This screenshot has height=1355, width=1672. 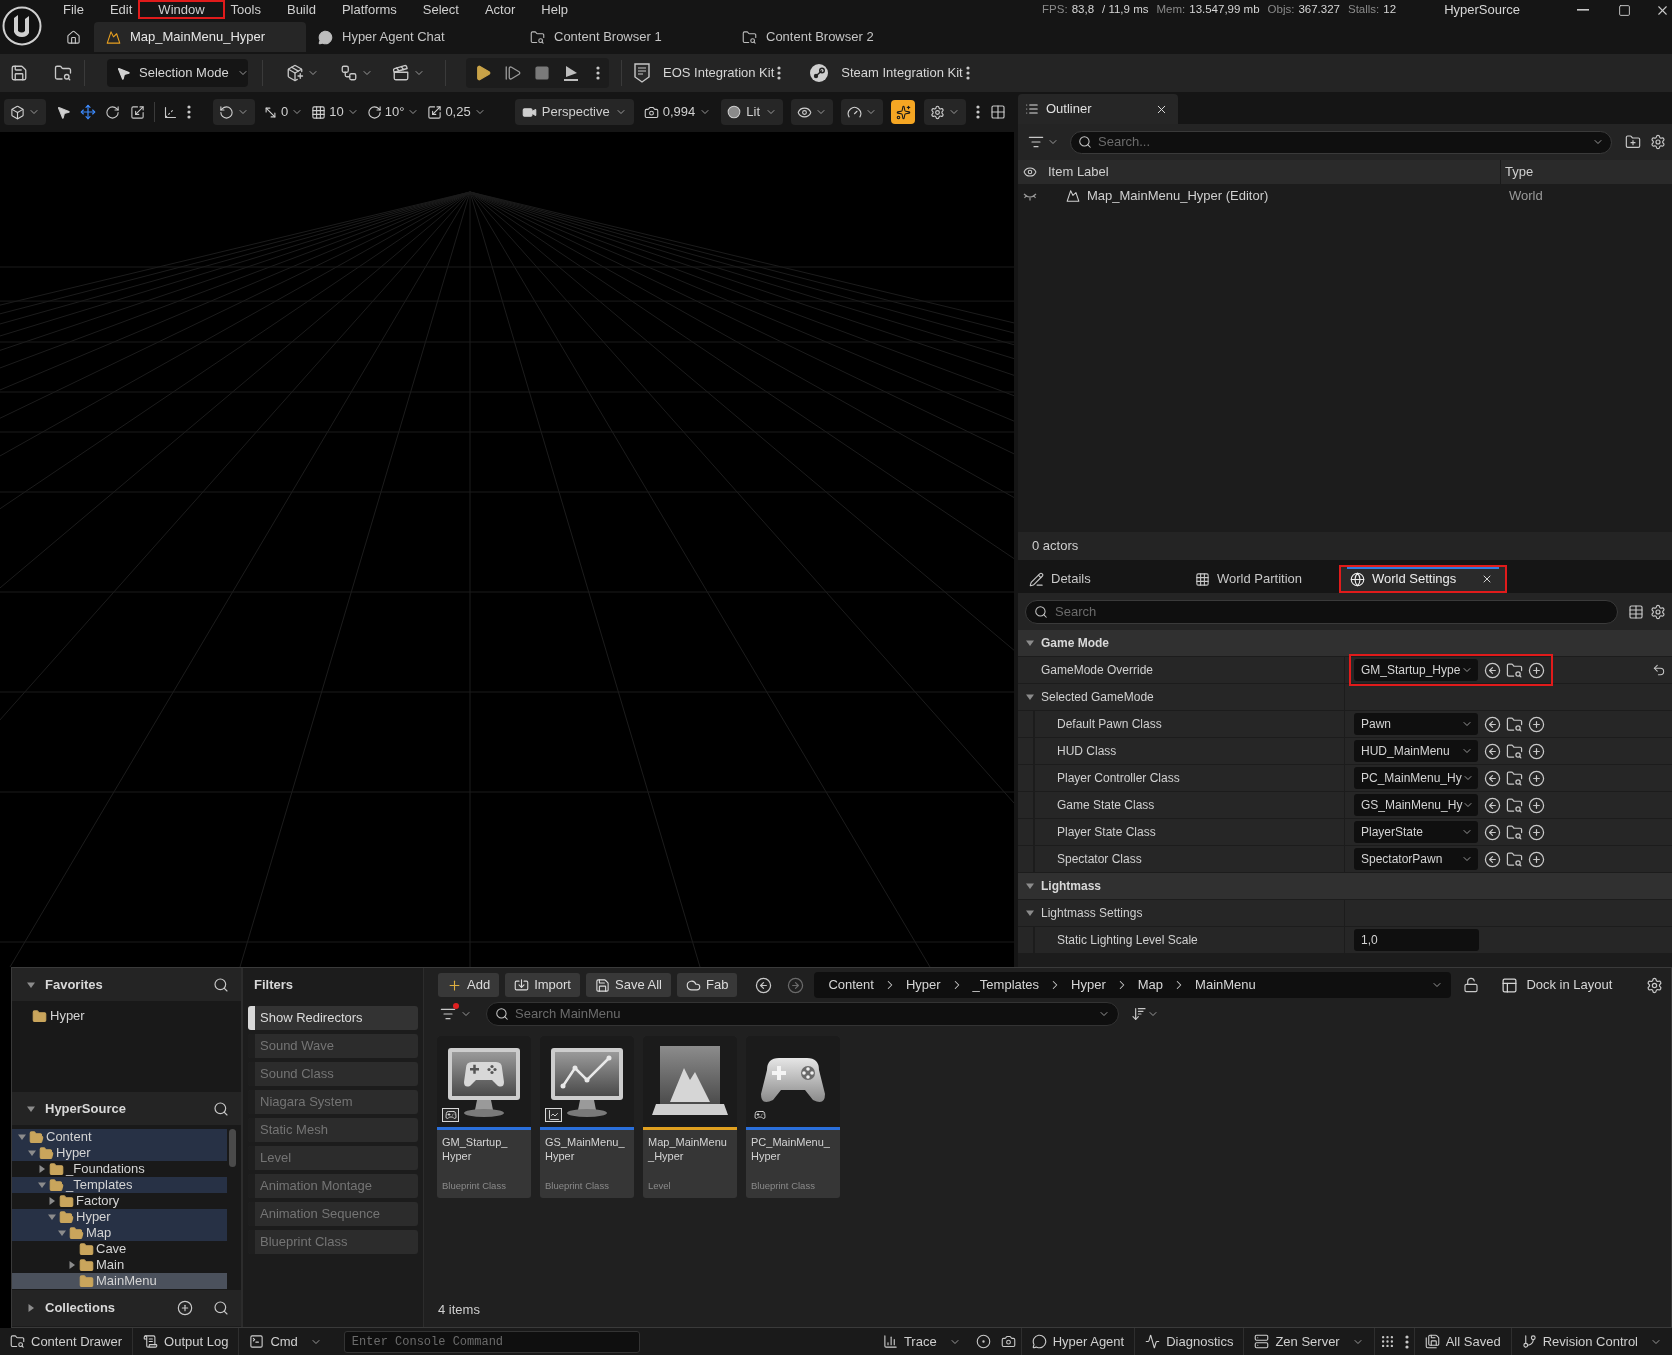 I want to click on search-input: Search, so click(x=1332, y=611).